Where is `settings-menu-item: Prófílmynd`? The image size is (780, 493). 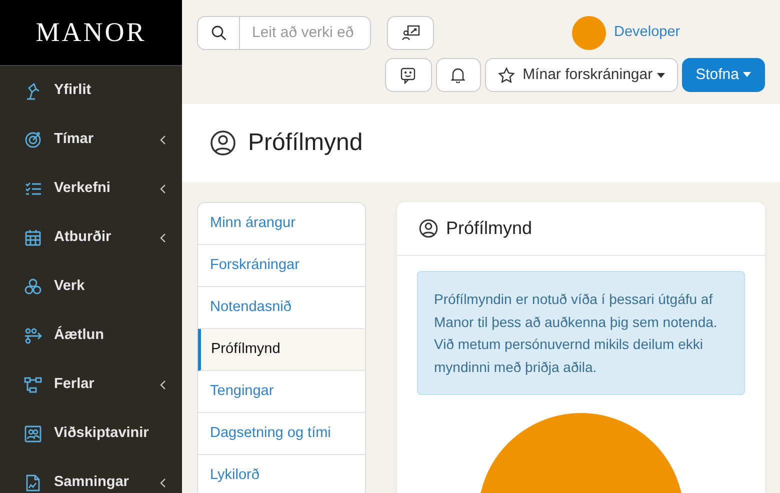 settings-menu-item: Prófílmynd is located at coordinates (281, 350).